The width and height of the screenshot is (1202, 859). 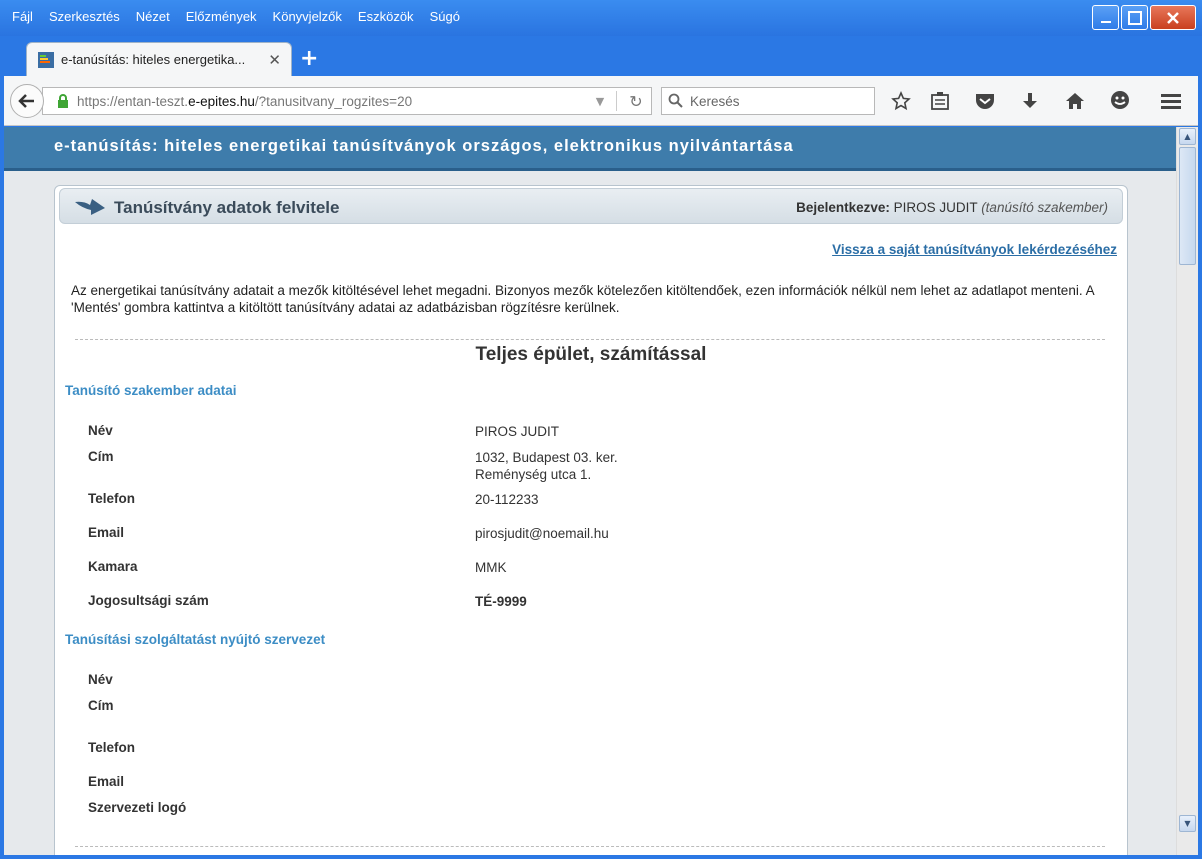 What do you see at coordinates (84, 16) in the screenshot?
I see `menu-edit: Szerkesztés` at bounding box center [84, 16].